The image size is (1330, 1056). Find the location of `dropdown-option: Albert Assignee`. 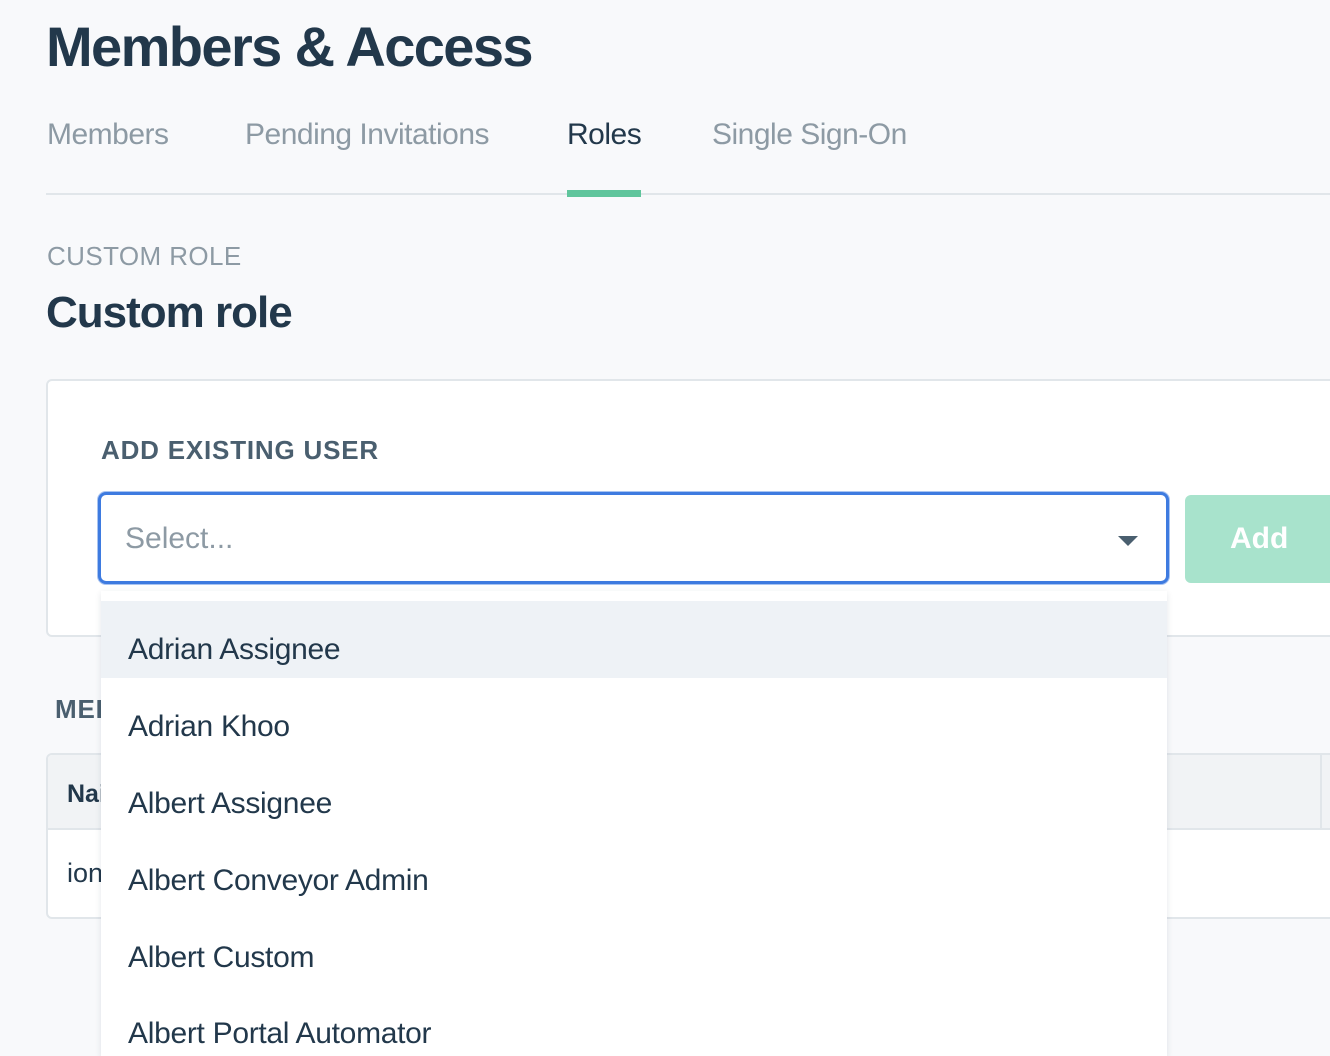

dropdown-option: Albert Assignee is located at coordinates (634, 793).